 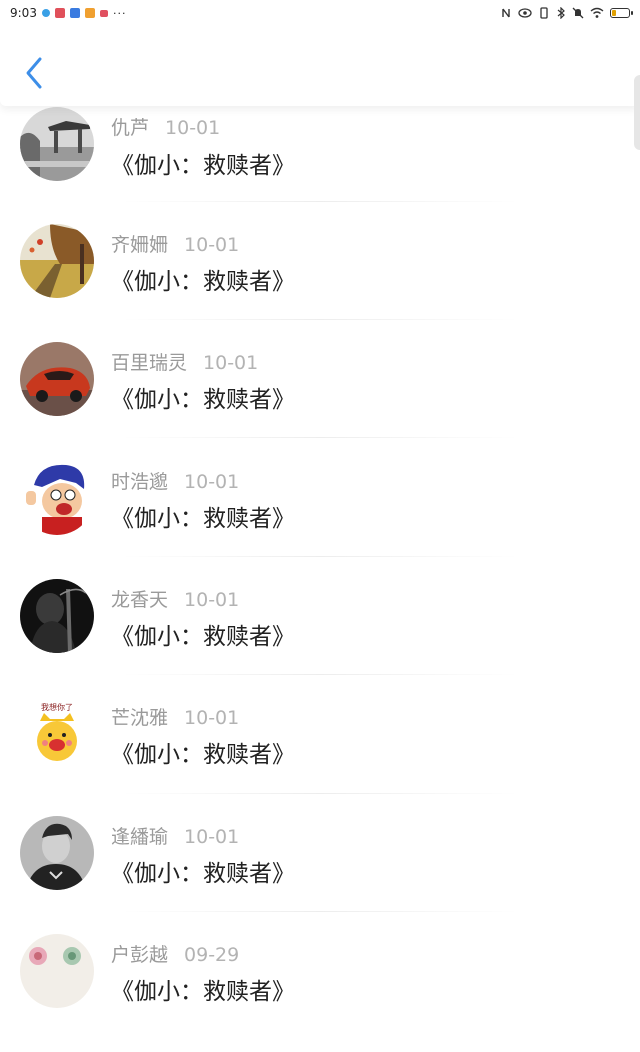 I want to click on mute-icon, so click(x=578, y=13).